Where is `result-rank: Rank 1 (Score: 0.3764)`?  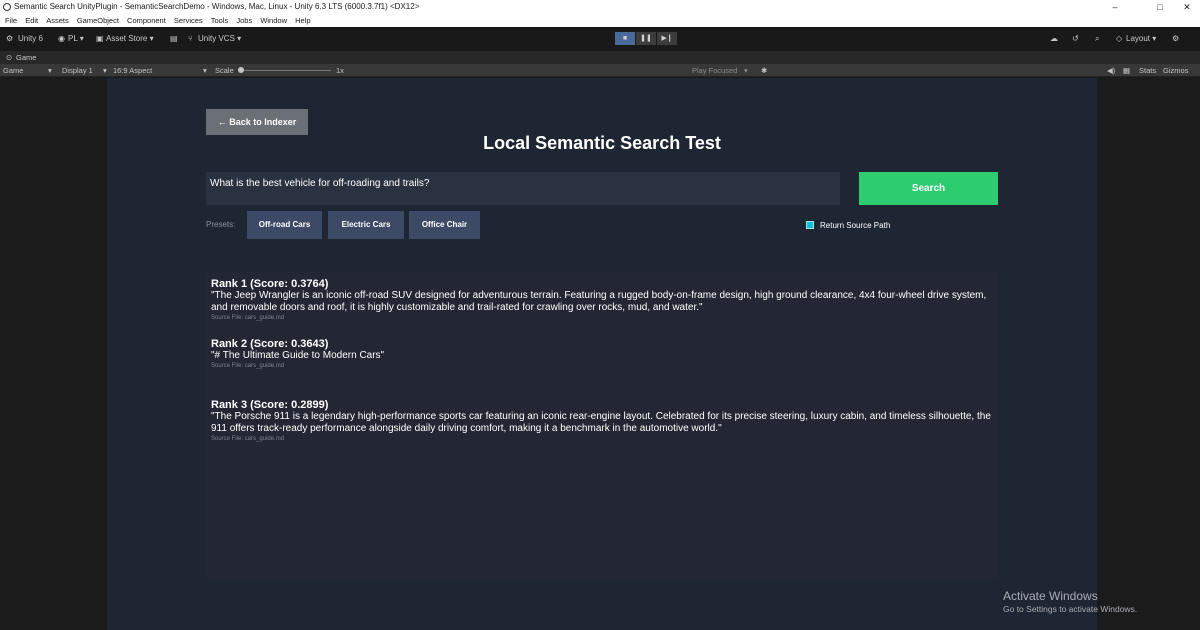
result-rank: Rank 1 (Score: 0.3764) is located at coordinates (270, 284).